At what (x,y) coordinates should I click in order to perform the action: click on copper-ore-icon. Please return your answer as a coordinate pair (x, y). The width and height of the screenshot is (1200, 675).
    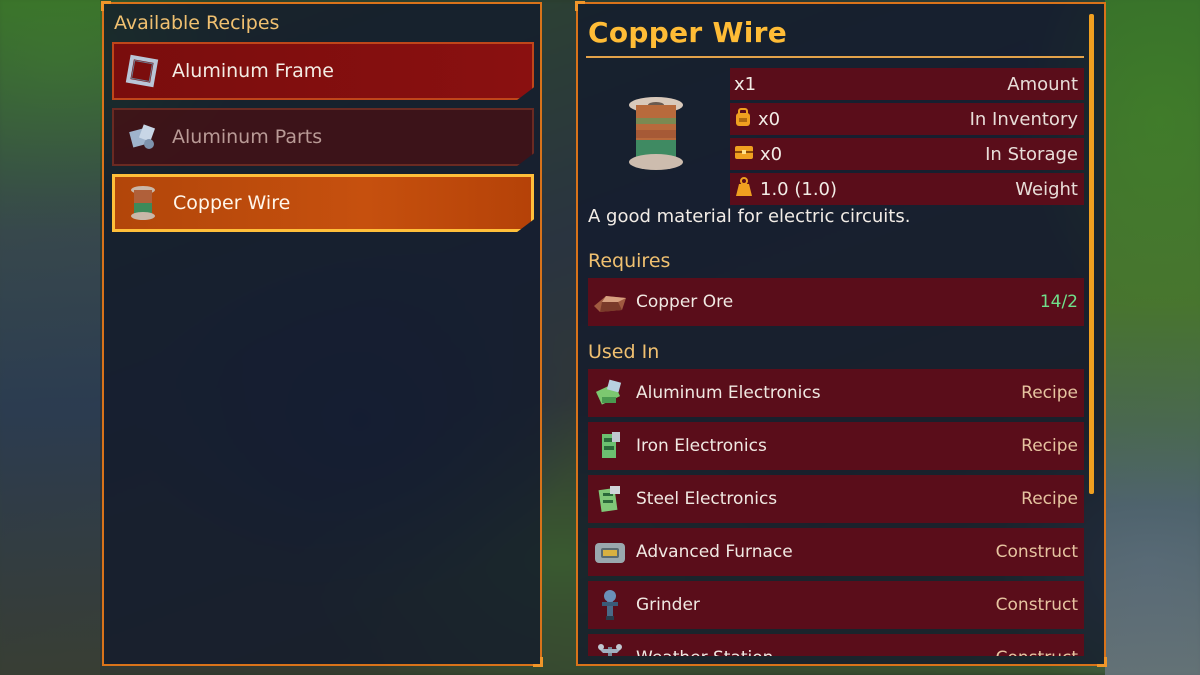
    Looking at the image, I should click on (610, 302).